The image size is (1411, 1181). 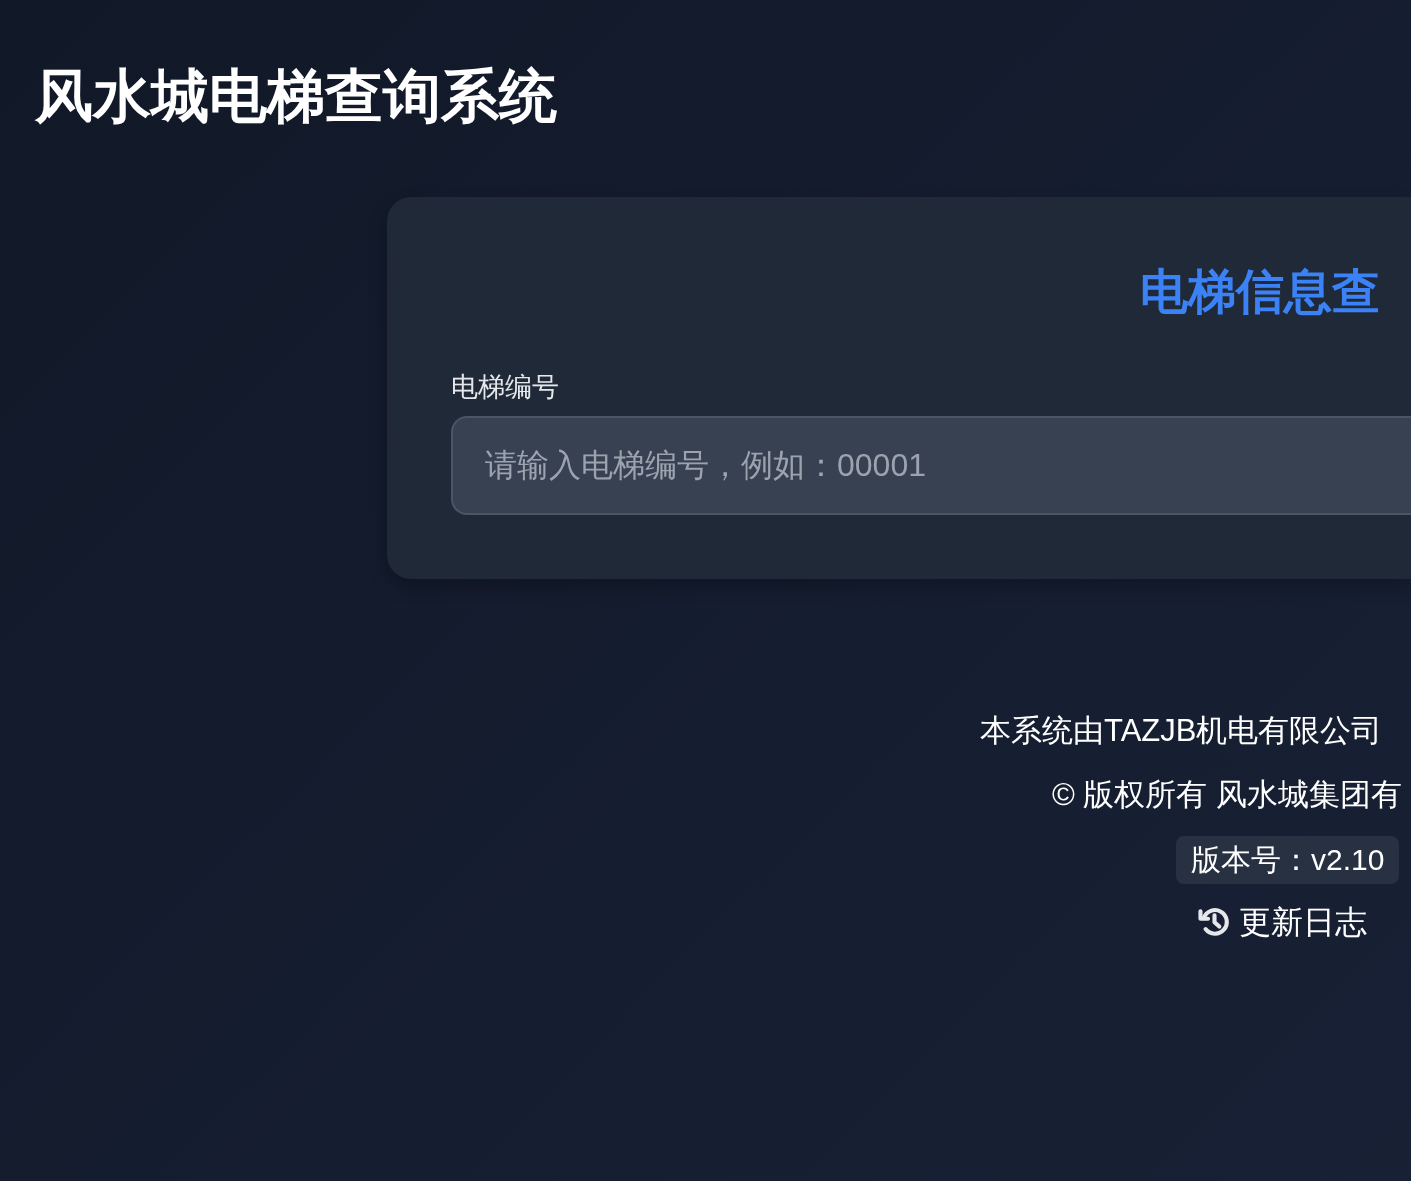 What do you see at coordinates (296, 96) in the screenshot?
I see `app-title: 风水城电梯查询系统` at bounding box center [296, 96].